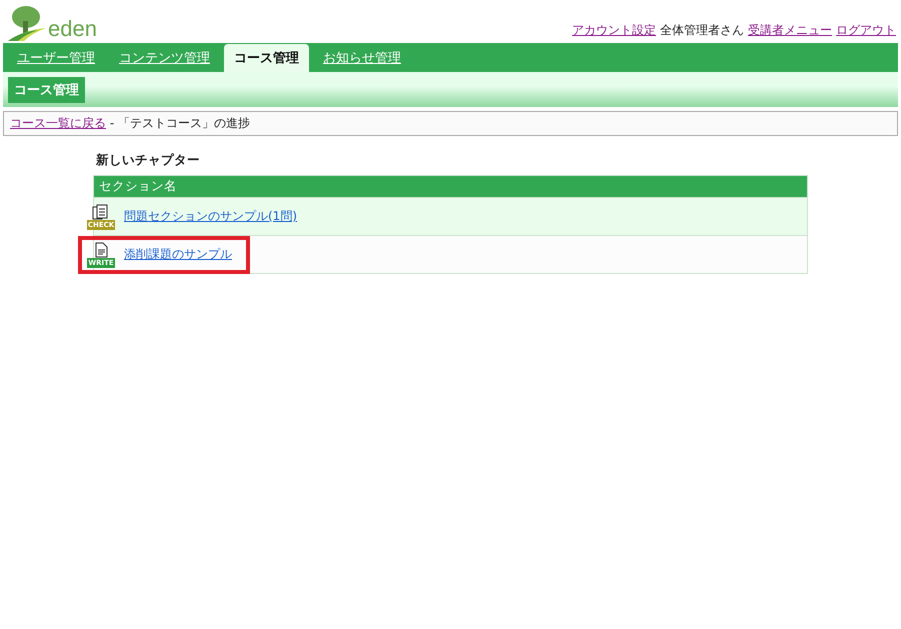  Describe the element at coordinates (614, 30) in the screenshot. I see `header-link: アカウント設定` at that location.